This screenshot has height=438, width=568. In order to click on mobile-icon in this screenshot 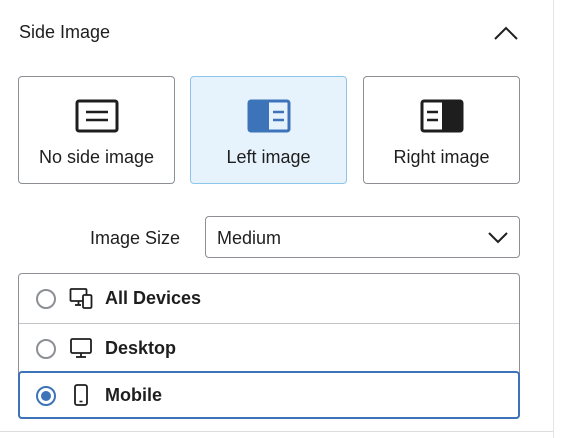, I will do `click(81, 395)`.